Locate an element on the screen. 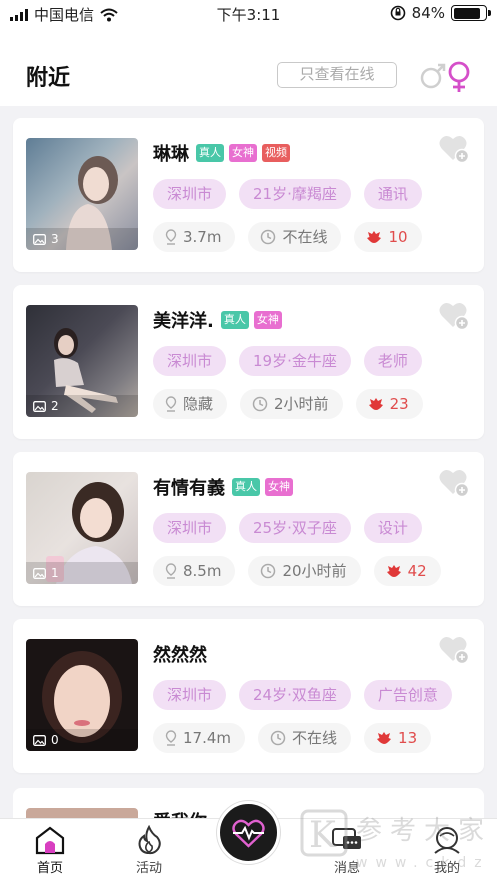  page-title: 附近 is located at coordinates (48, 78).